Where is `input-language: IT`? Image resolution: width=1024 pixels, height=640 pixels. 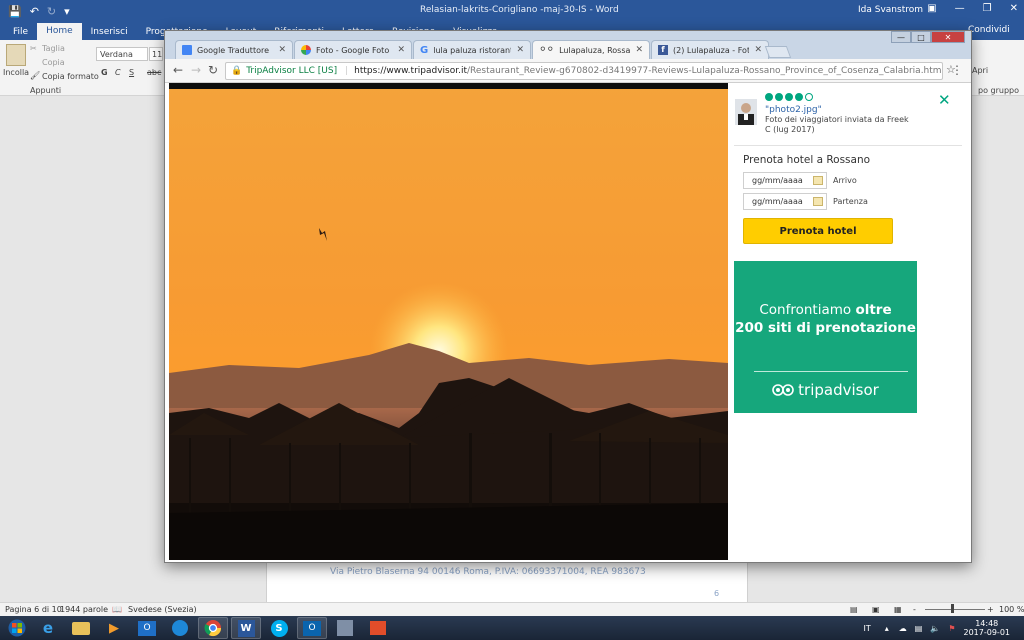
input-language: IT is located at coordinates (867, 628).